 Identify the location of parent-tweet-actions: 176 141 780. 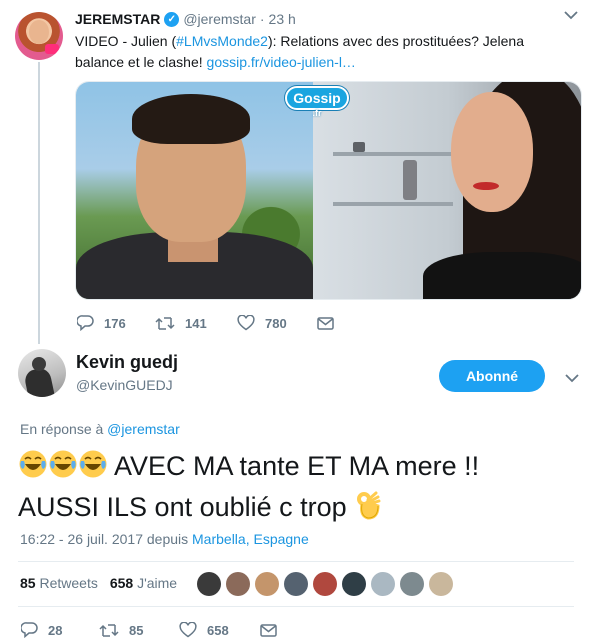
(205, 323).